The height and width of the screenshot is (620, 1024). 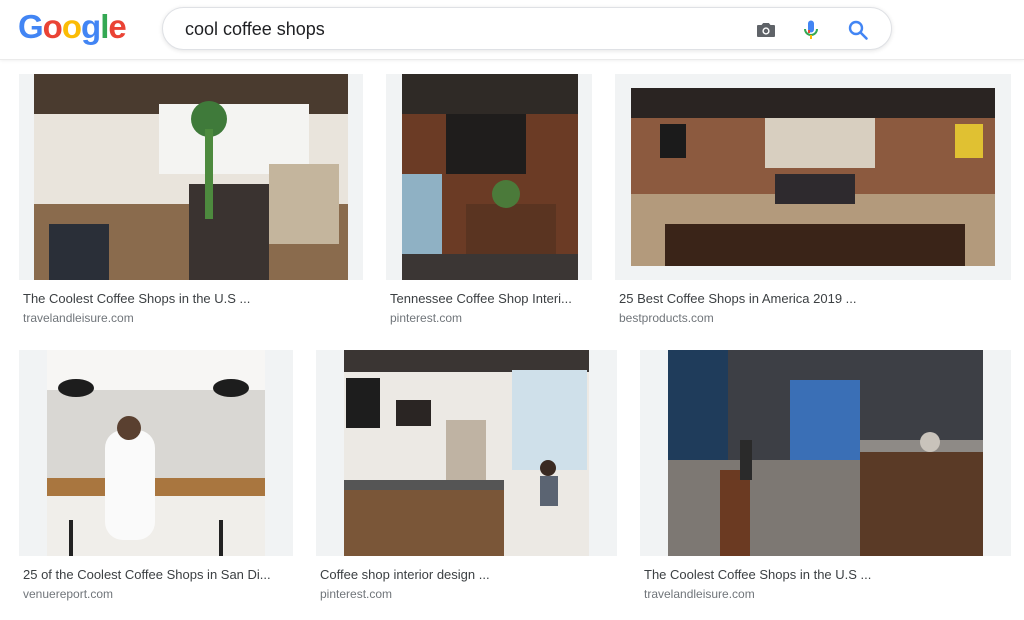 I want to click on header: Google, so click(x=512, y=30).